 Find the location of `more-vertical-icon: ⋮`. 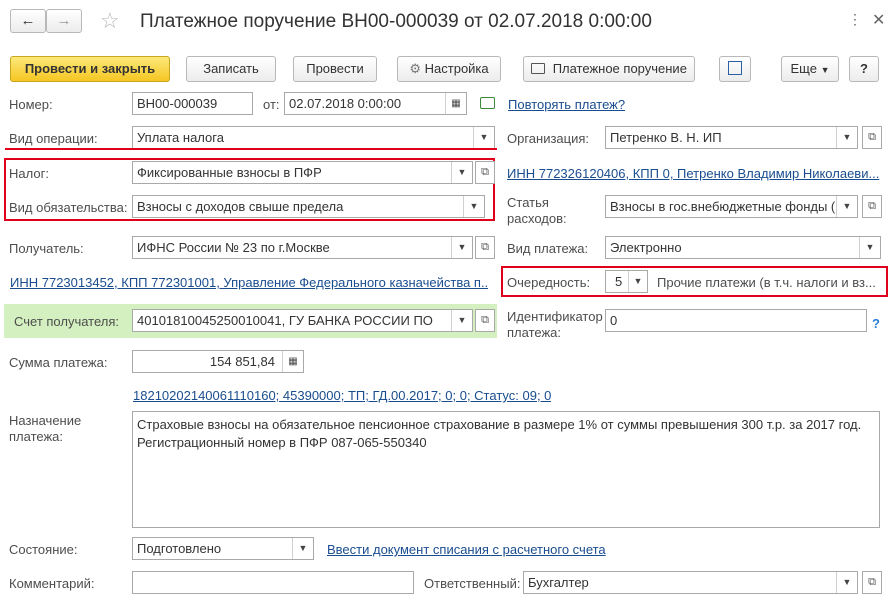

more-vertical-icon: ⋮ is located at coordinates (855, 19).